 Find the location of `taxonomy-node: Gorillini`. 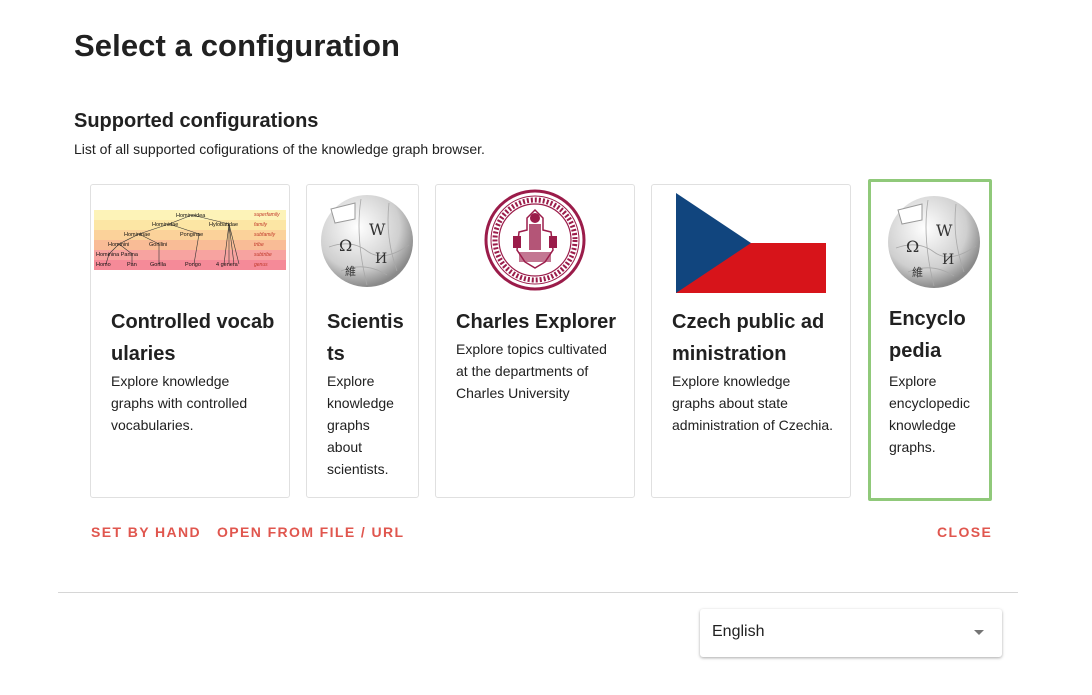

taxonomy-node: Gorillini is located at coordinates (158, 245).